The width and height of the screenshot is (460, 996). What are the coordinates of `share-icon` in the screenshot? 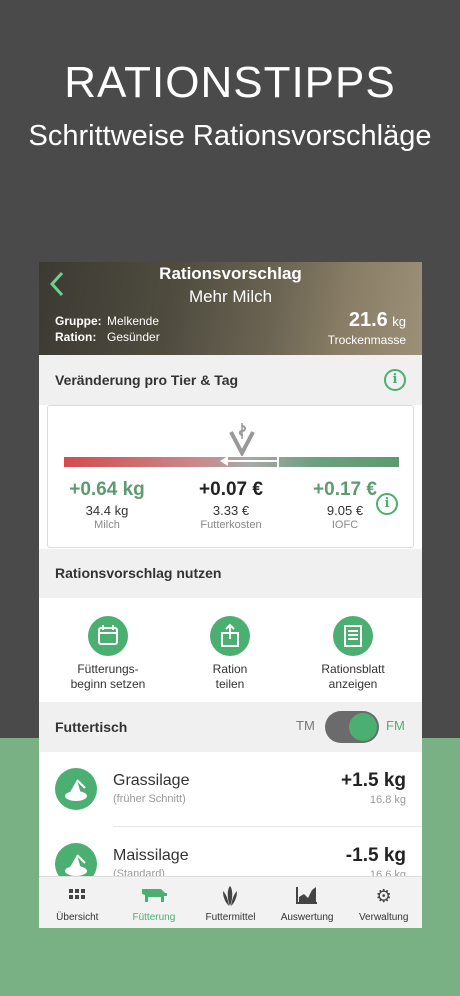 It's located at (230, 636).